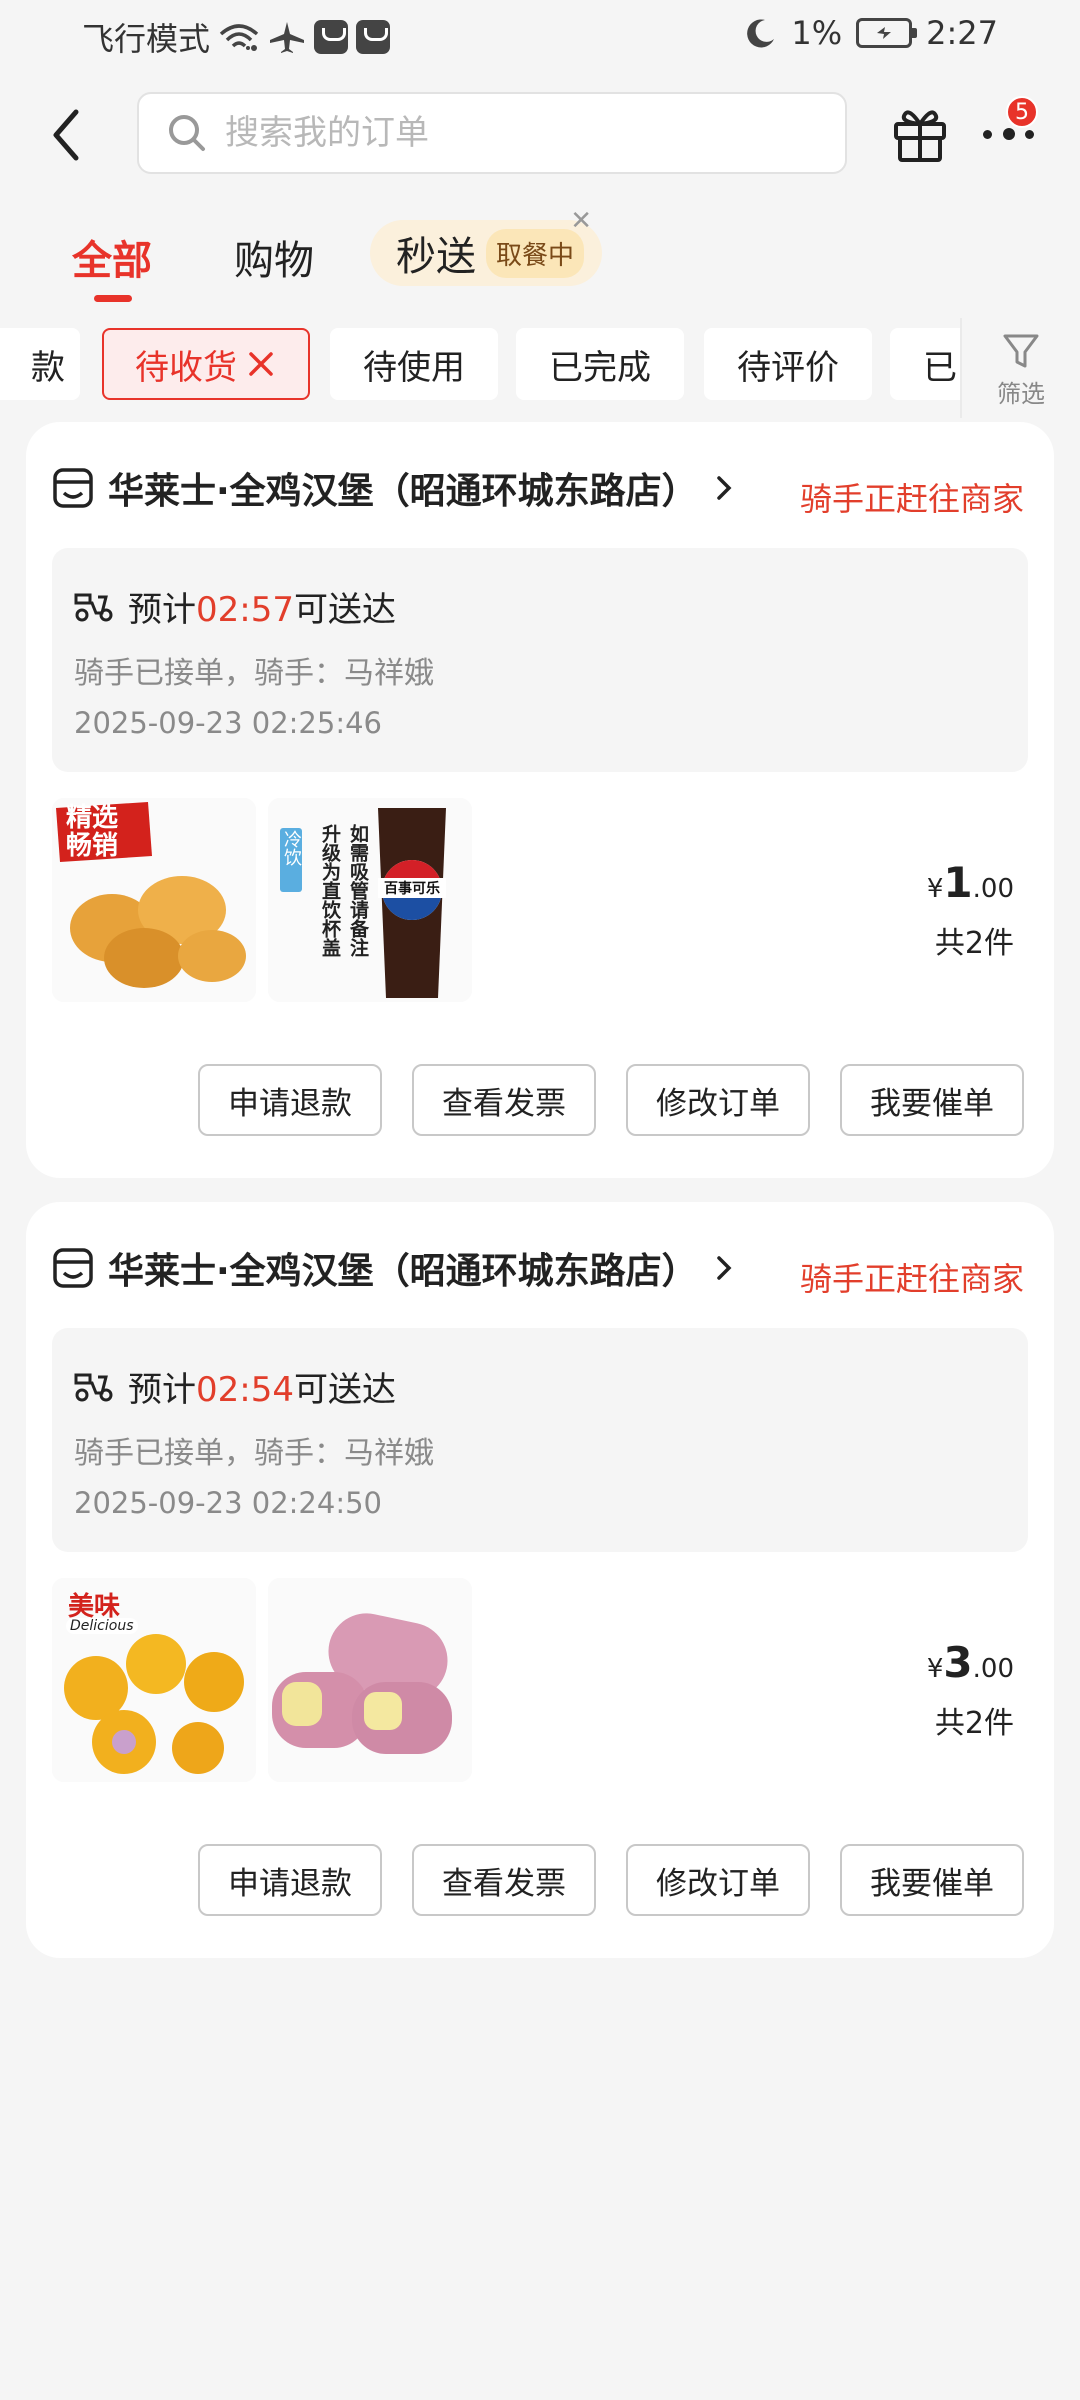 The width and height of the screenshot is (1080, 2400). I want to click on status-left: 飞行模式, so click(236, 37).